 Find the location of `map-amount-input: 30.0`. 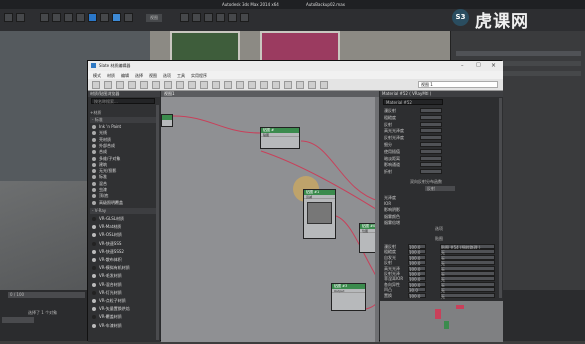

map-amount-input: 30.0 is located at coordinates (417, 290).